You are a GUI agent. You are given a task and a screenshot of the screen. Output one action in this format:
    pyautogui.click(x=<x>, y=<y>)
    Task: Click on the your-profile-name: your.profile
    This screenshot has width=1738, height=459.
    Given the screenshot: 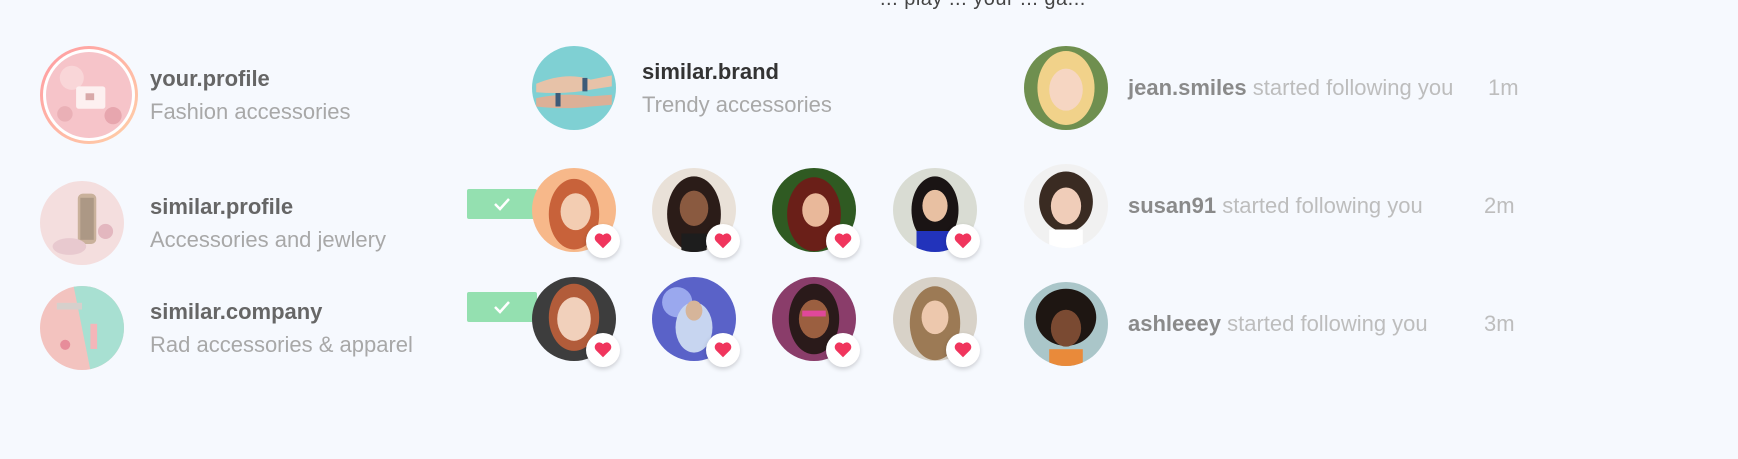 What is the action you would take?
    pyautogui.click(x=210, y=79)
    